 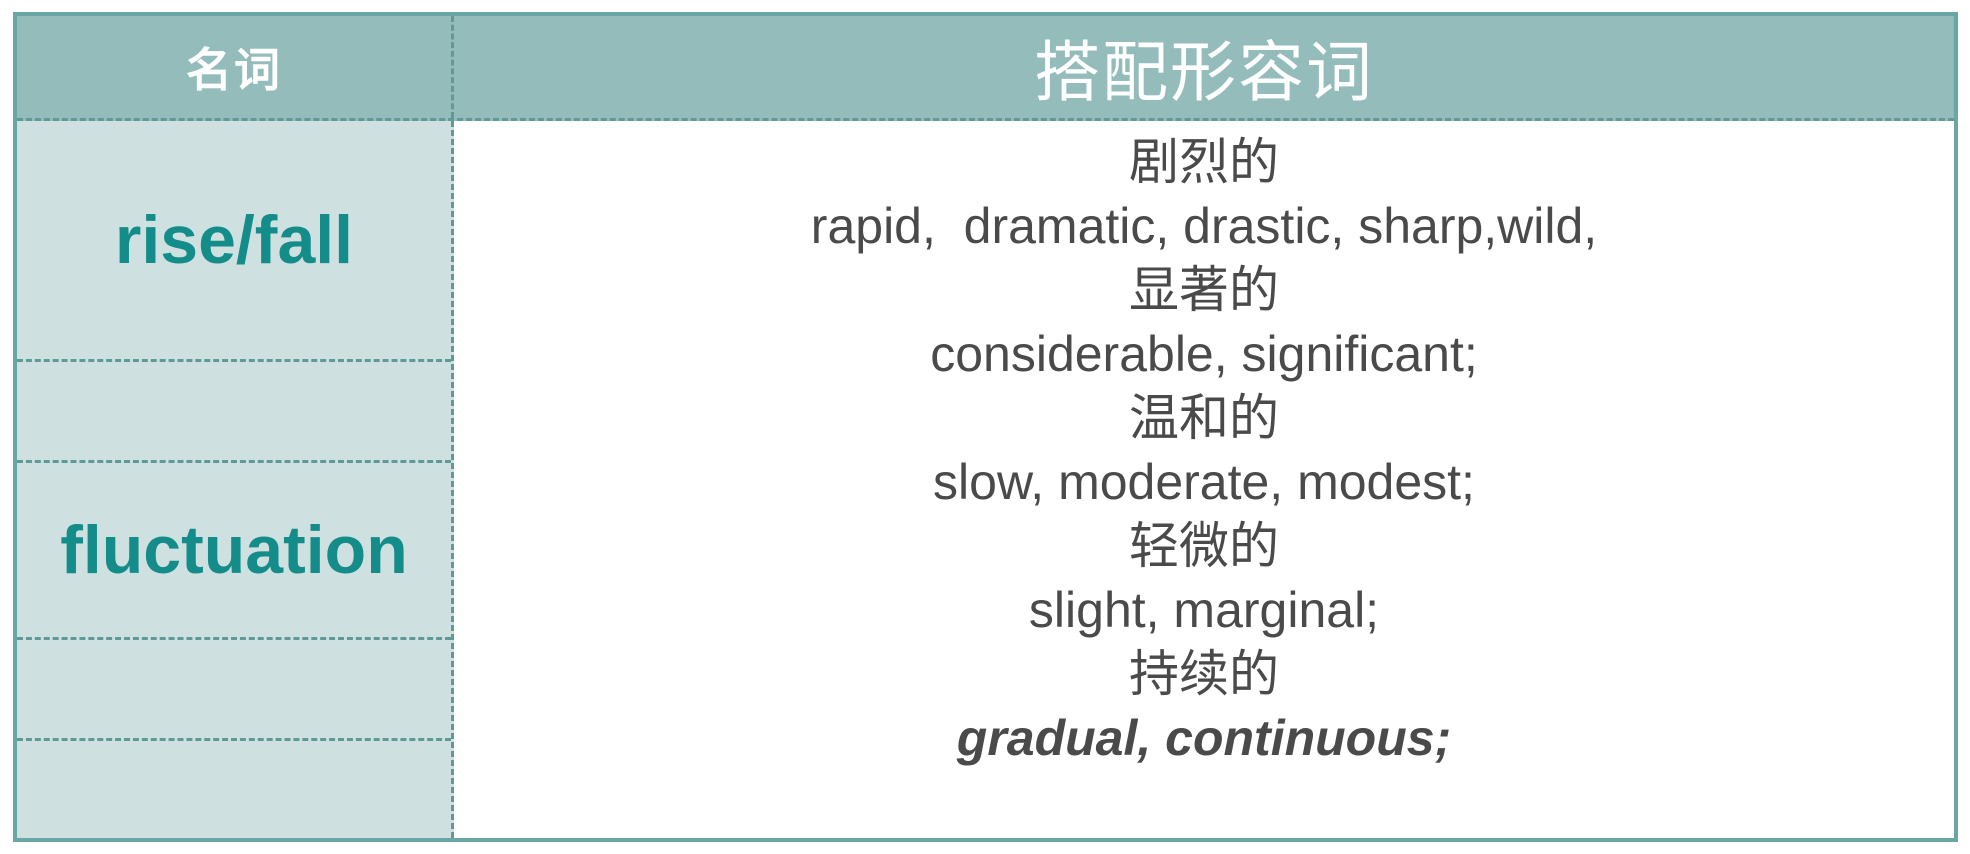 I want to click on adjective-line: slight, marginal;, so click(x=1204, y=610).